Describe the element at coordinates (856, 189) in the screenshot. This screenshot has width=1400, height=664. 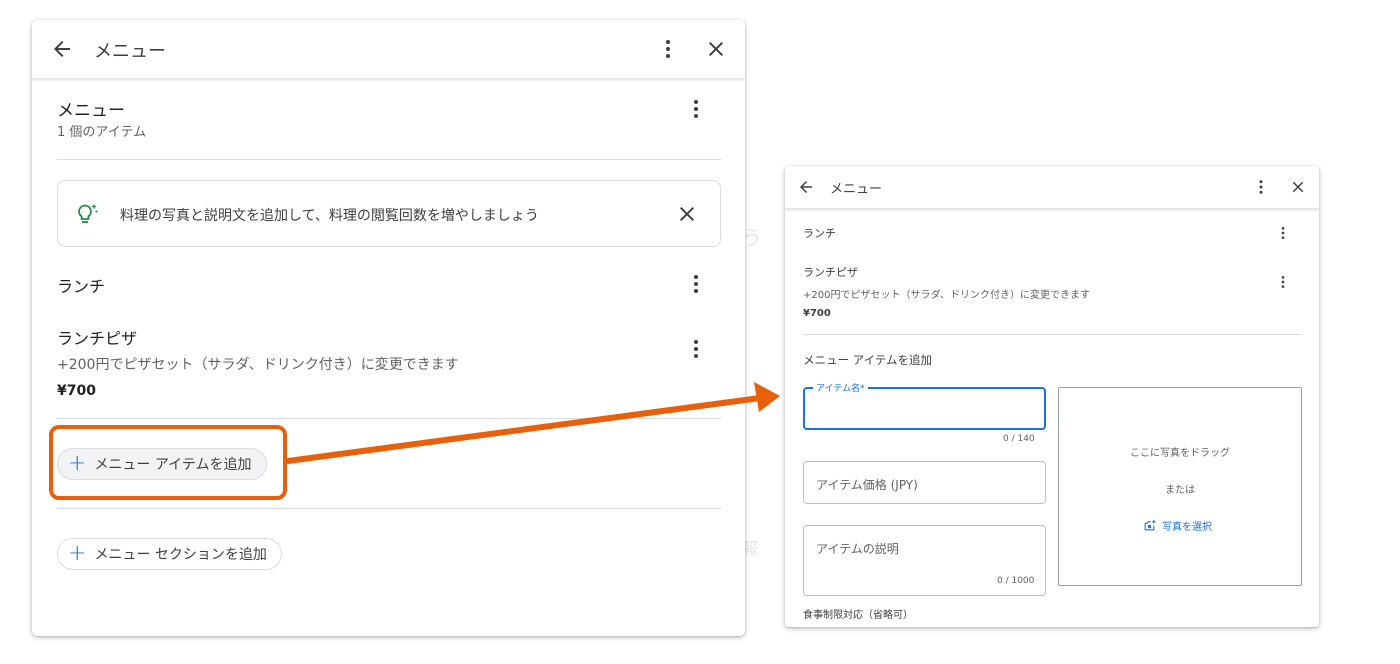
I see `panel-title: メニュー` at that location.